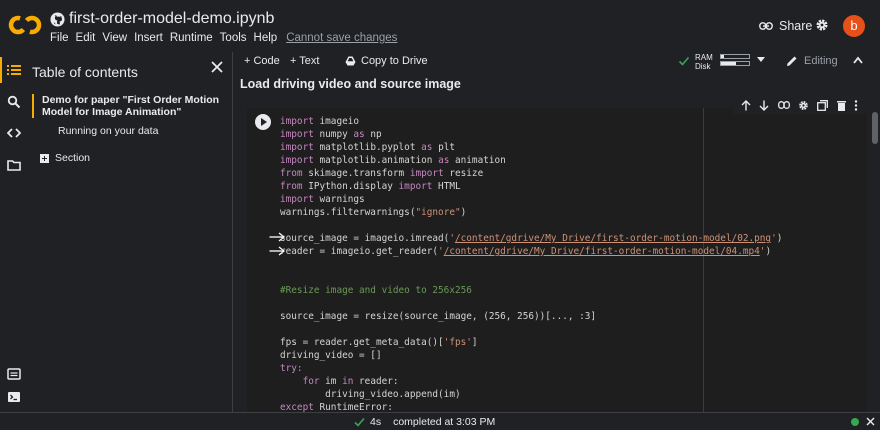 The height and width of the screenshot is (430, 880). I want to click on disk-meter, so click(735, 63).